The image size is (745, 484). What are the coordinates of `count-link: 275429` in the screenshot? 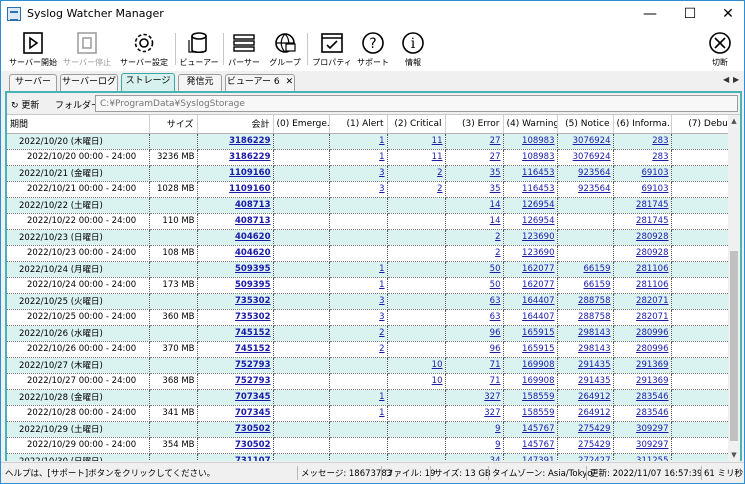 It's located at (594, 445).